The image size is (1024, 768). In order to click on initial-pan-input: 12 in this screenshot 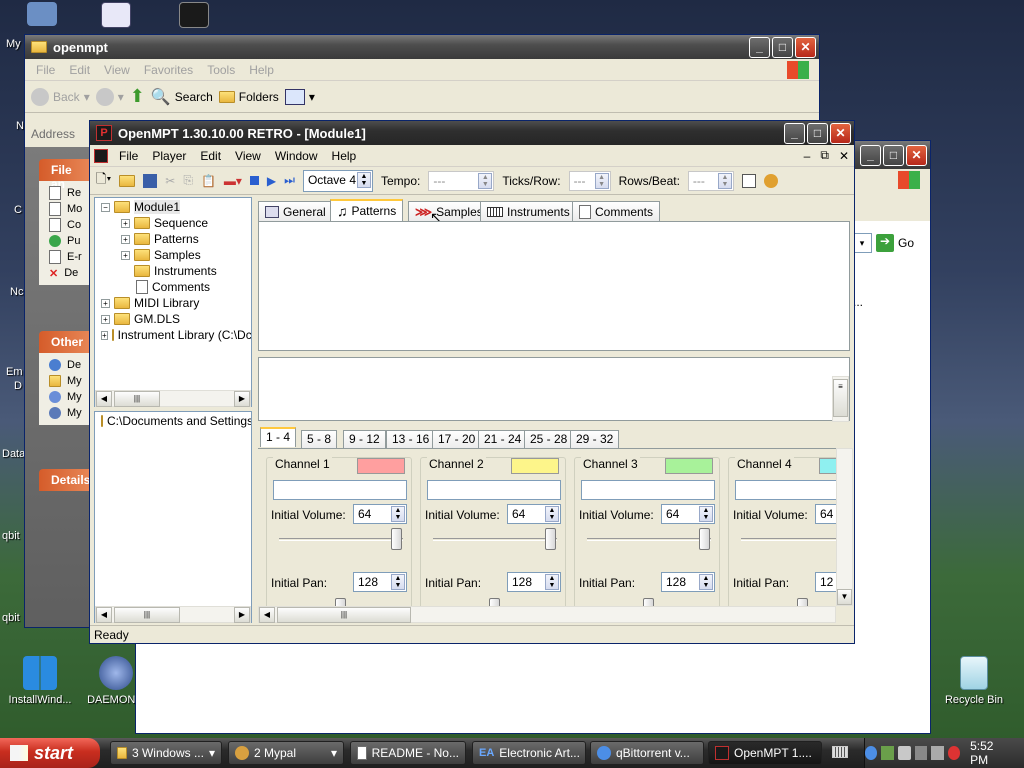, I will do `click(825, 582)`.